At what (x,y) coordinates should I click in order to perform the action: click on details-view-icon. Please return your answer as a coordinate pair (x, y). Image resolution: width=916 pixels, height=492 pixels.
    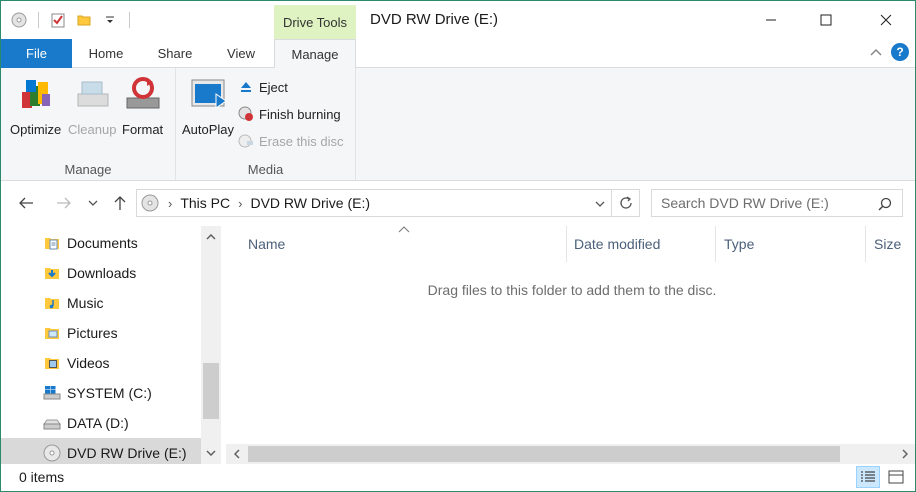
    Looking at the image, I should click on (868, 476).